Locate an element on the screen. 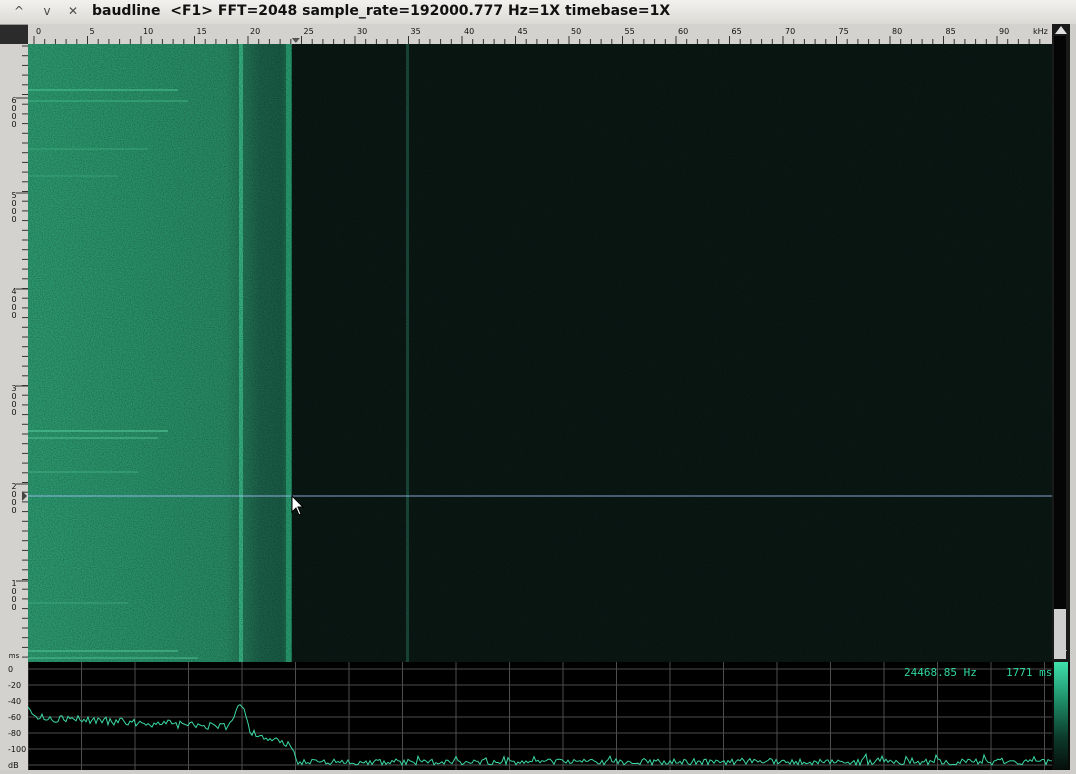  vertical-scrollbar is located at coordinates (1061, 343).